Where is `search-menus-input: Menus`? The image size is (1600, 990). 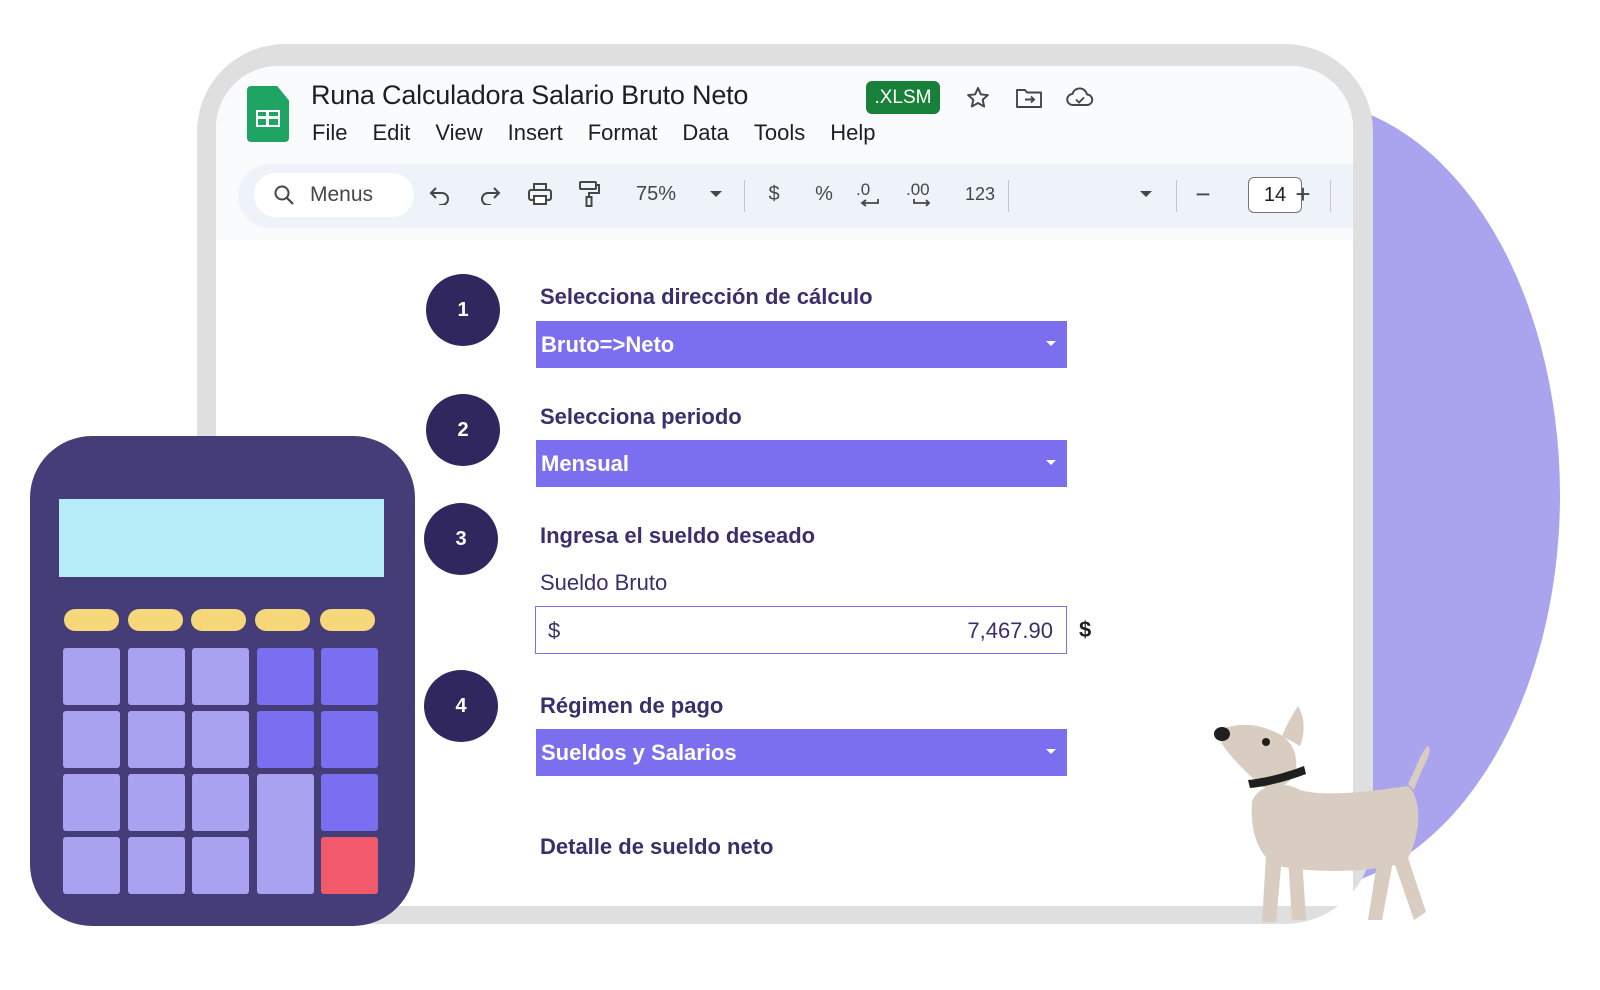 search-menus-input: Menus is located at coordinates (334, 195).